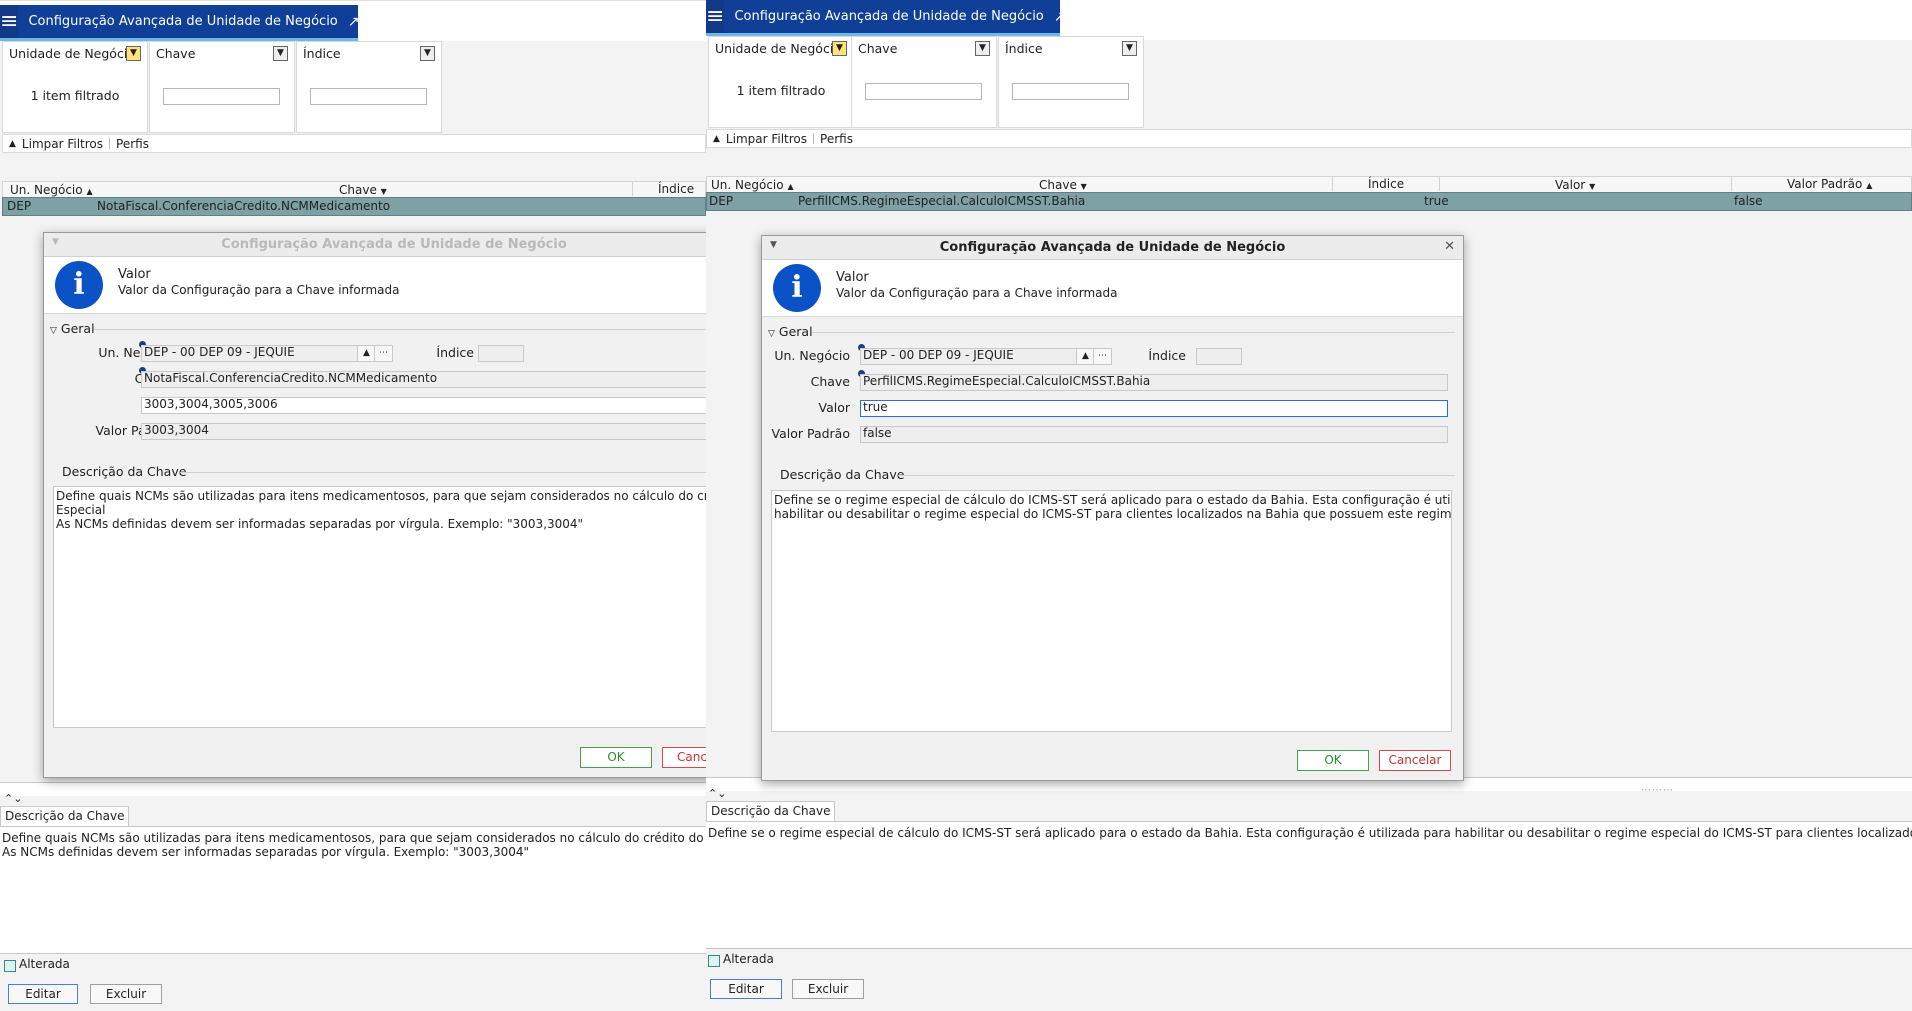 Image resolution: width=1912 pixels, height=1011 pixels. Describe the element at coordinates (812, 355) in the screenshot. I see `label-un-negocio: Un. Negócio` at that location.